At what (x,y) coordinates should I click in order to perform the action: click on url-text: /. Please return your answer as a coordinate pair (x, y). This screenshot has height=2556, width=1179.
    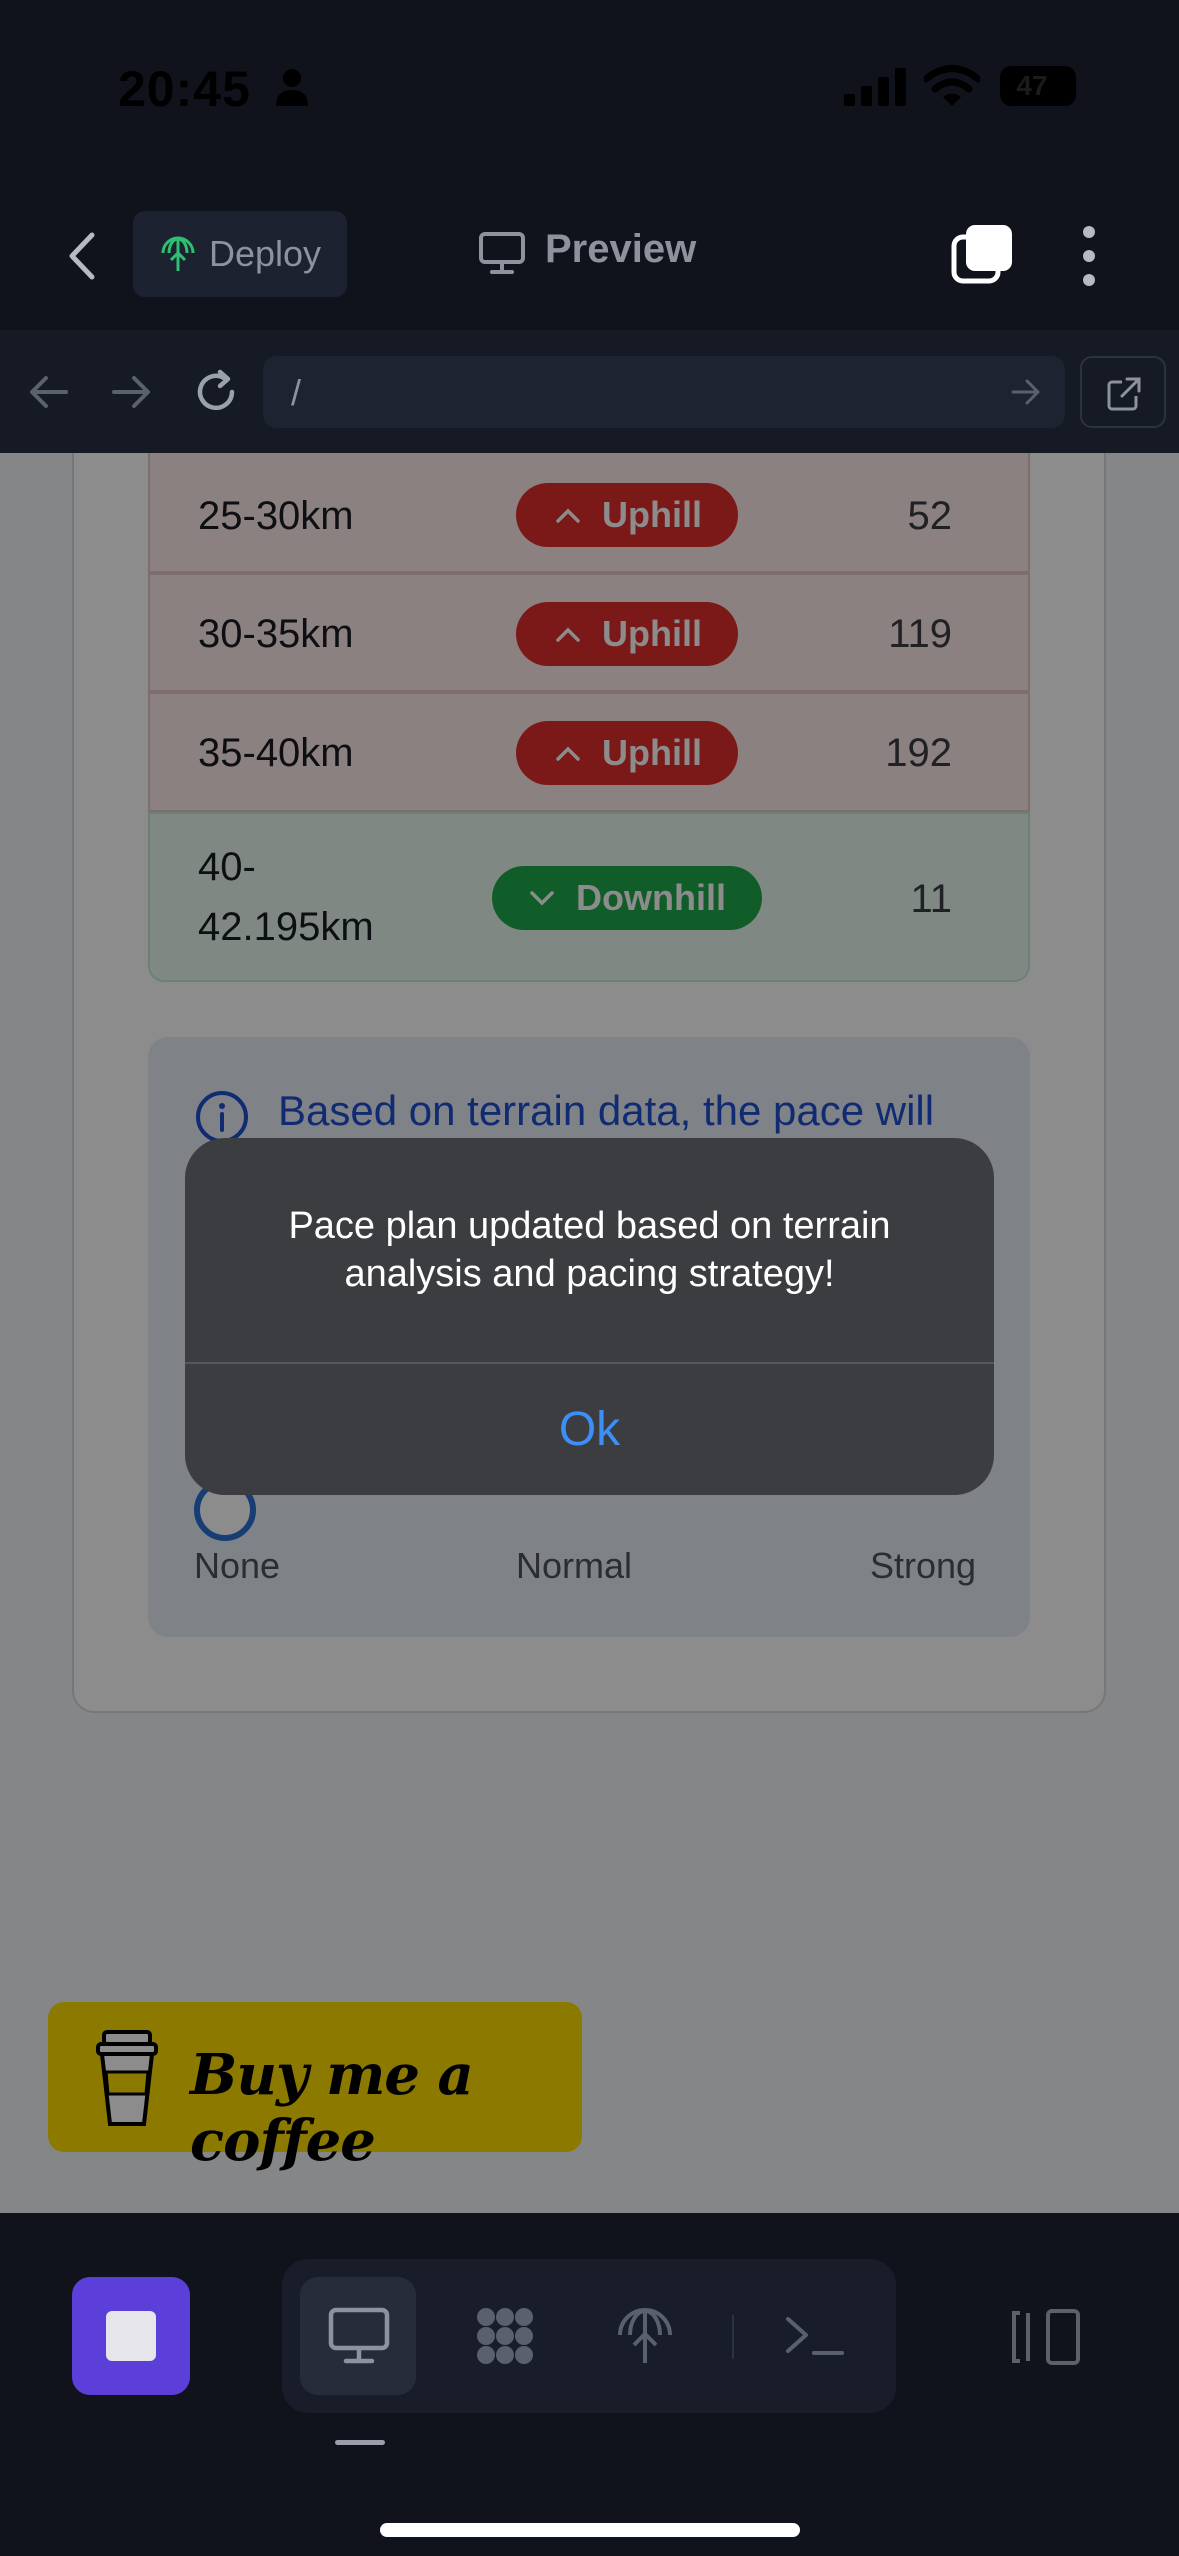
    Looking at the image, I should click on (296, 392).